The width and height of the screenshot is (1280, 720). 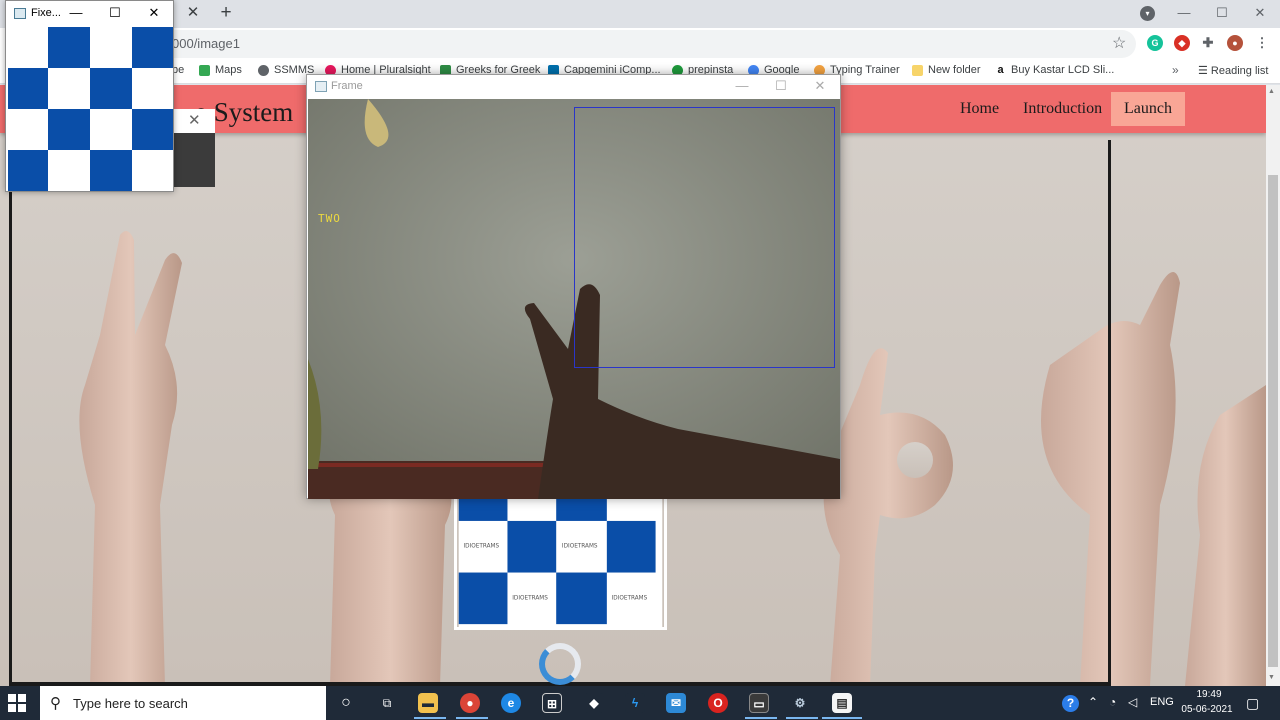 What do you see at coordinates (1175, 70) in the screenshot?
I see `bookmarks-overflow-button: »` at bounding box center [1175, 70].